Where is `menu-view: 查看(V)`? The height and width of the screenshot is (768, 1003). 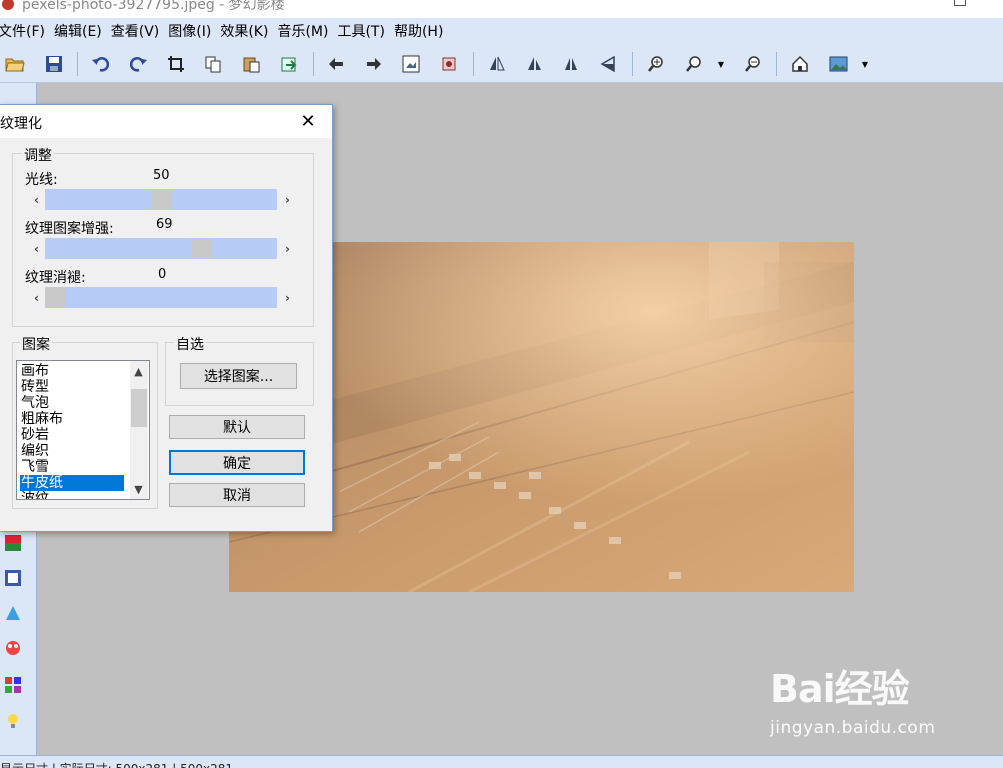
menu-view: 查看(V) is located at coordinates (140, 31).